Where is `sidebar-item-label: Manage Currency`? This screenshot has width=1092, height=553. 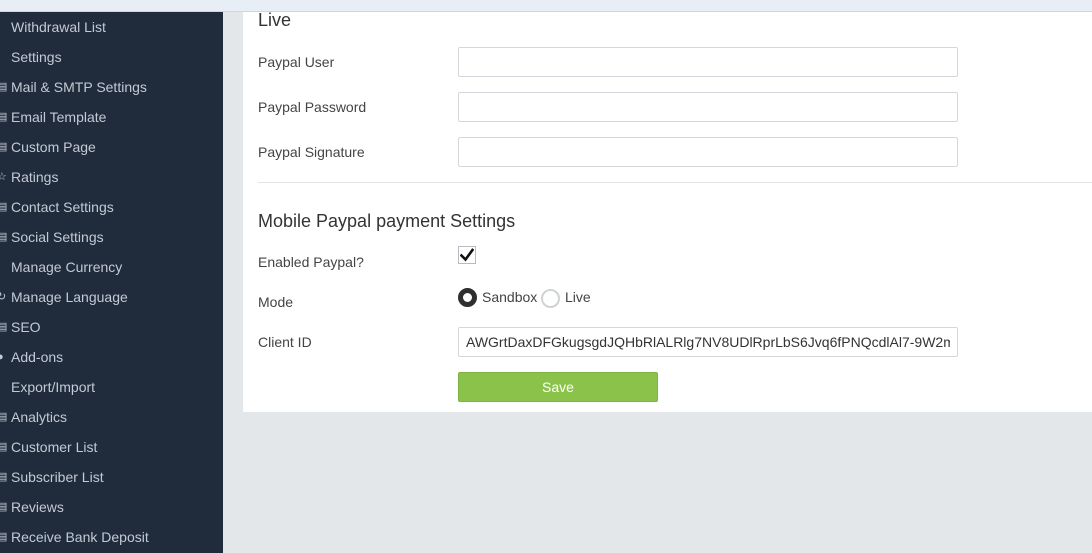
sidebar-item-label: Manage Currency is located at coordinates (67, 267).